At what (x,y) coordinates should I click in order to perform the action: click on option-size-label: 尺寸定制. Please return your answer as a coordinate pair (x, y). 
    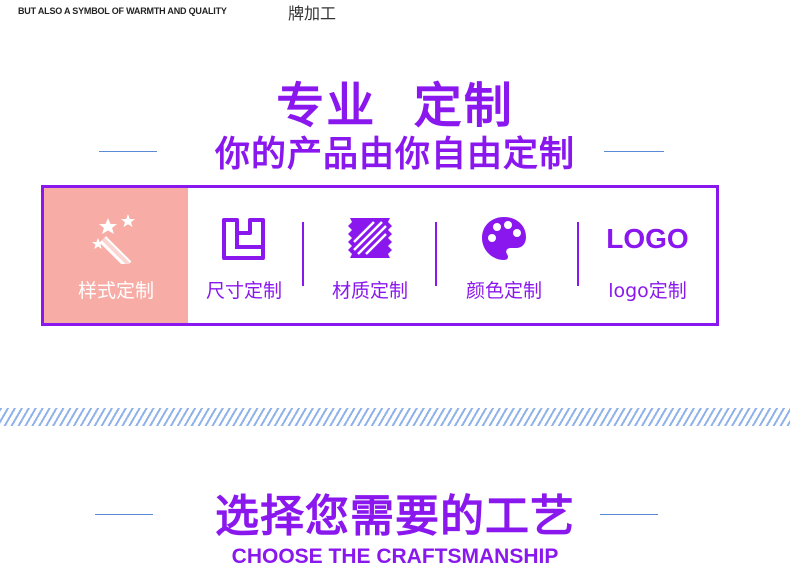
    Looking at the image, I should click on (243, 291).